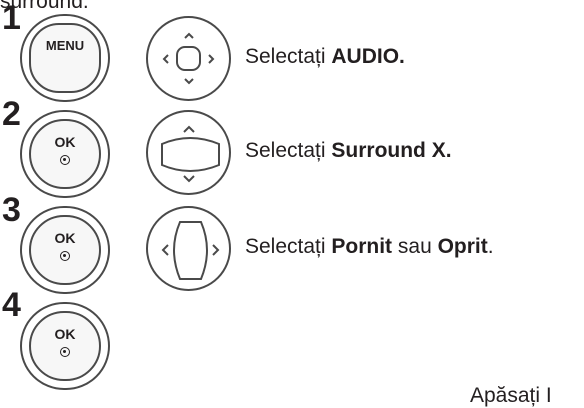 The width and height of the screenshot is (584, 408). What do you see at coordinates (11, 114) in the screenshot?
I see `step-number-2: 2` at bounding box center [11, 114].